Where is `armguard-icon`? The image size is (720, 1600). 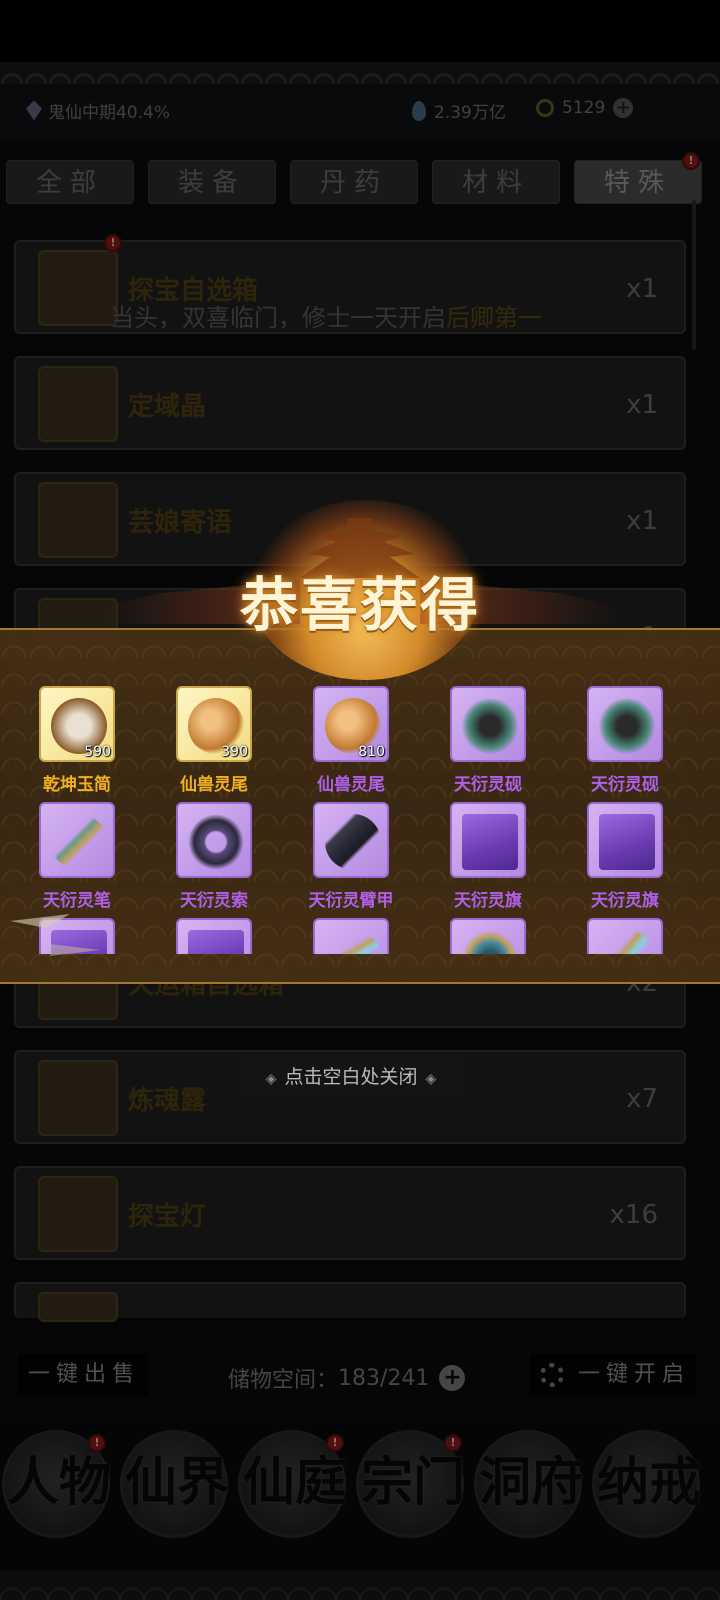
armguard-icon is located at coordinates (353, 842).